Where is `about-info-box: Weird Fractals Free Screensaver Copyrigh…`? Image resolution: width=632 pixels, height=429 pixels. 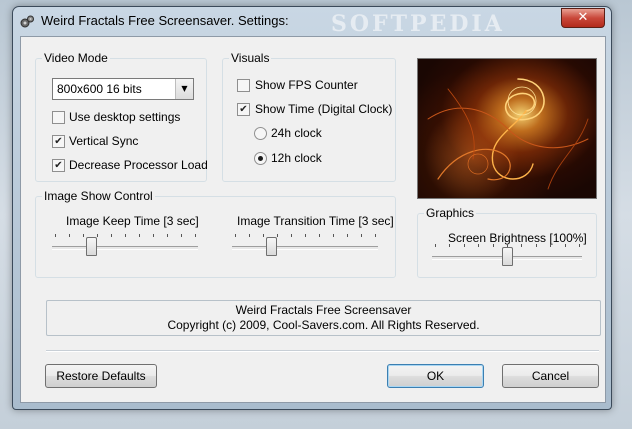
about-info-box: Weird Fractals Free Screensaver Copyrigh… is located at coordinates (323, 318).